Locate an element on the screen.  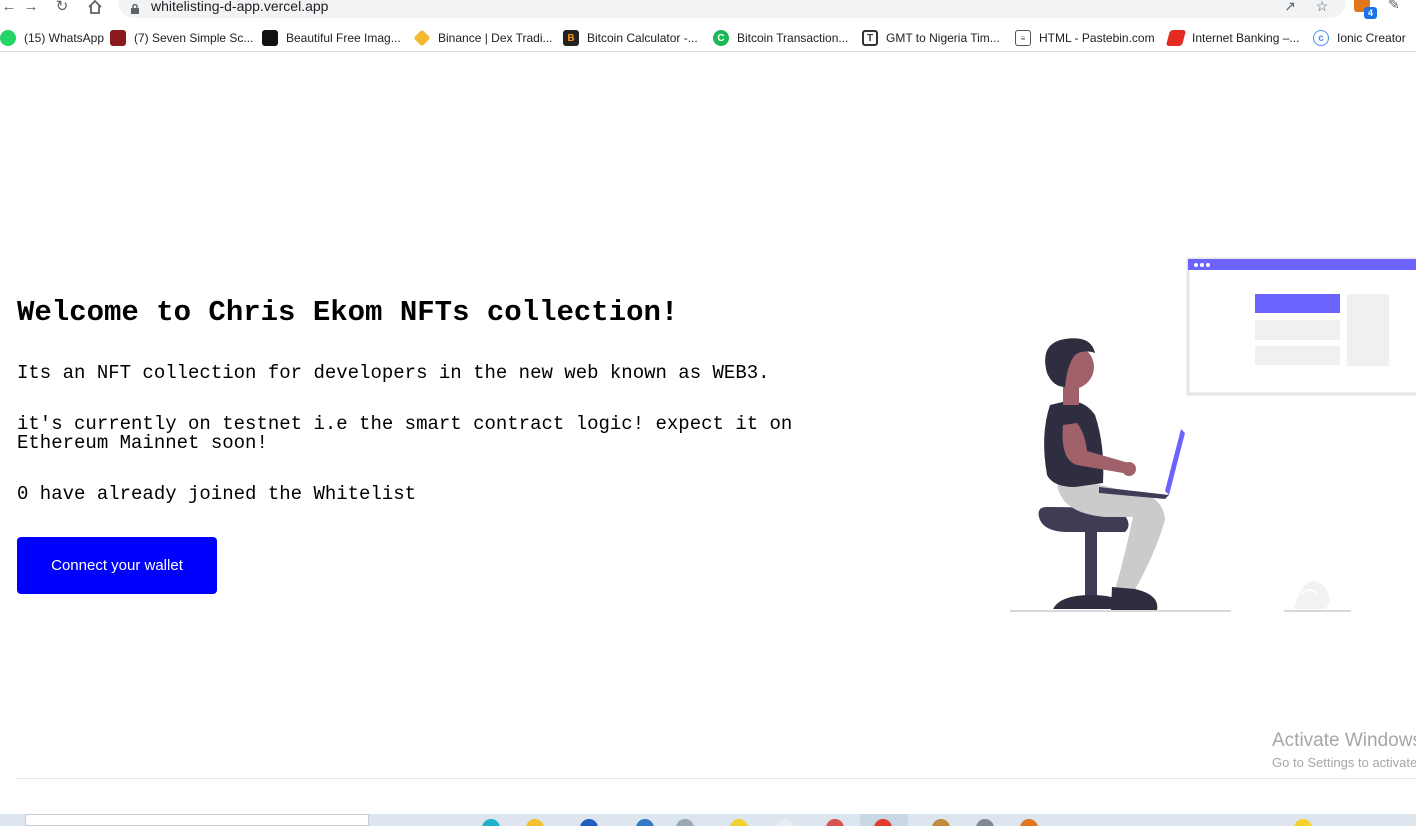
bookmark-pastebin: ≡ HTML - Pastebin.com is located at coordinates (1085, 38).